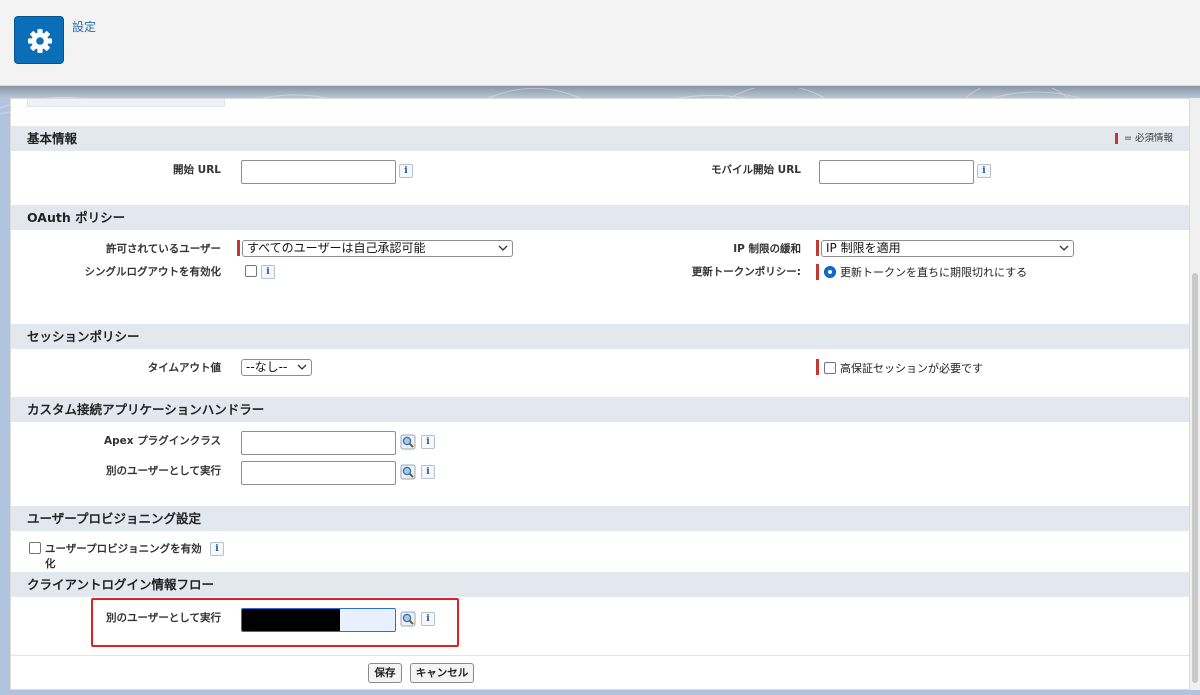 This screenshot has height=695, width=1200. I want to click on ip-relax-label: IP 制限の緩和, so click(767, 249).